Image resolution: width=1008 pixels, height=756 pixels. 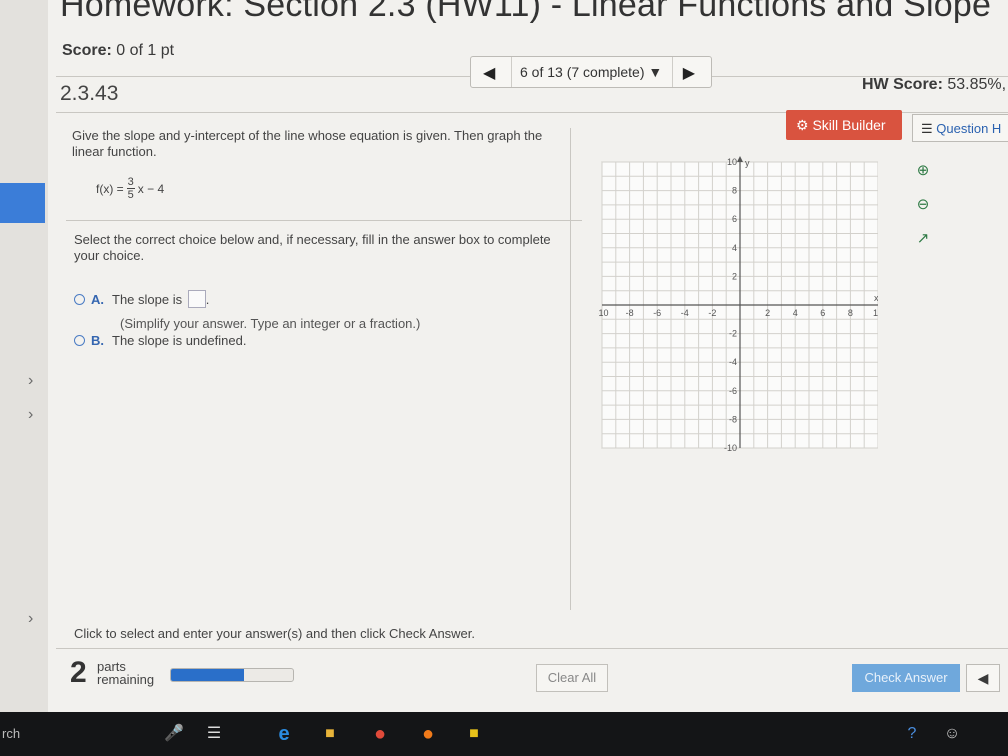 I want to click on y-tick-label: -6, so click(x=733, y=391).